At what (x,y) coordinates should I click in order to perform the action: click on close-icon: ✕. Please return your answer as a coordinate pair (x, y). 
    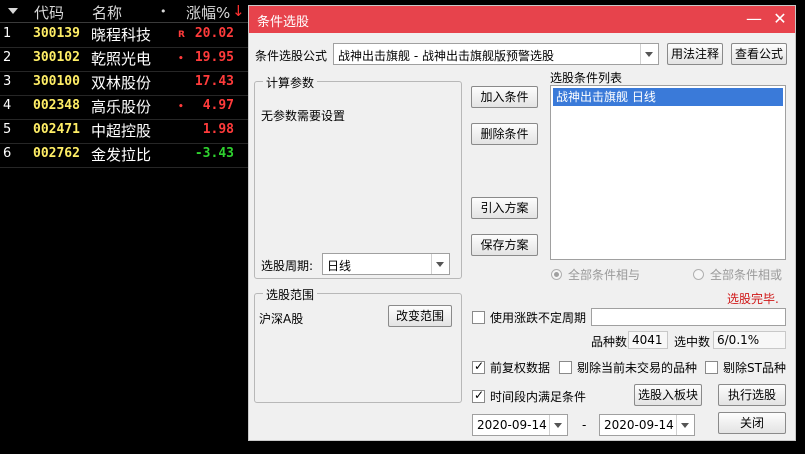
    Looking at the image, I should click on (780, 19).